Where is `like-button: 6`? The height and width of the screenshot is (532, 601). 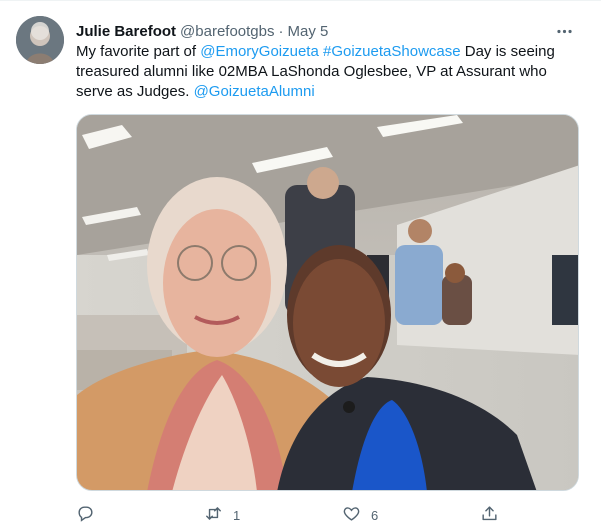
like-button: 6 is located at coordinates (360, 515).